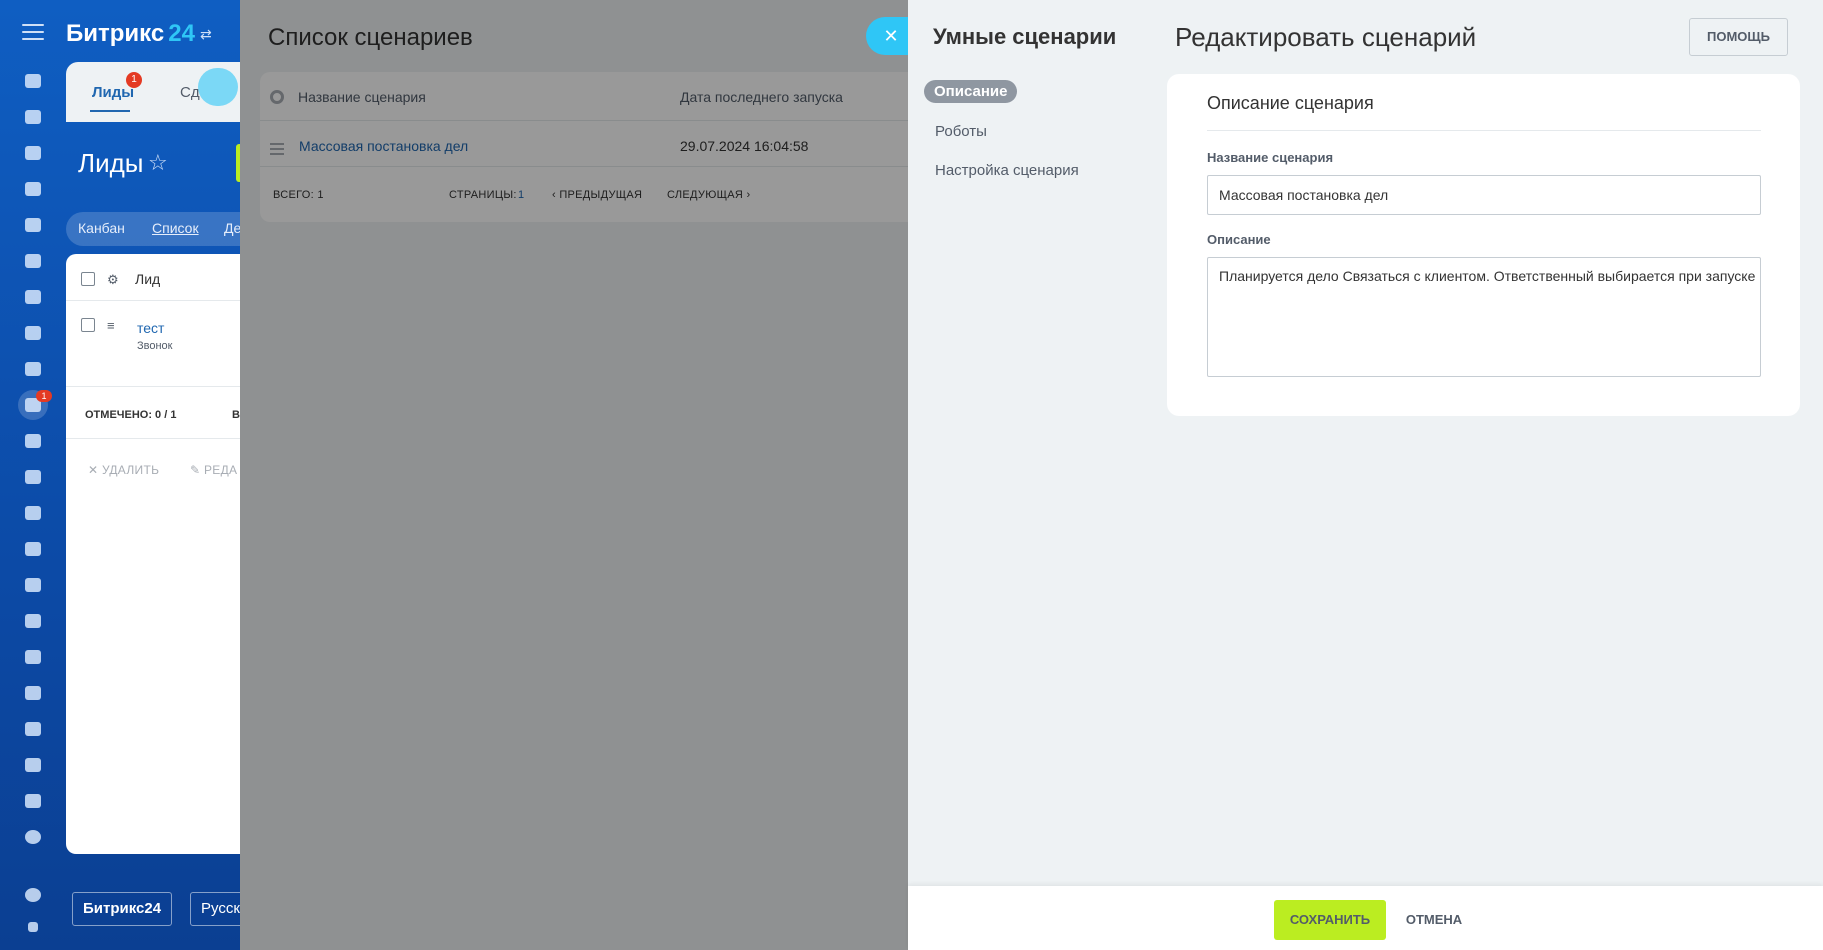 This screenshot has width=1823, height=950. I want to click on form-section-heading: Описание сценария, so click(1290, 103).